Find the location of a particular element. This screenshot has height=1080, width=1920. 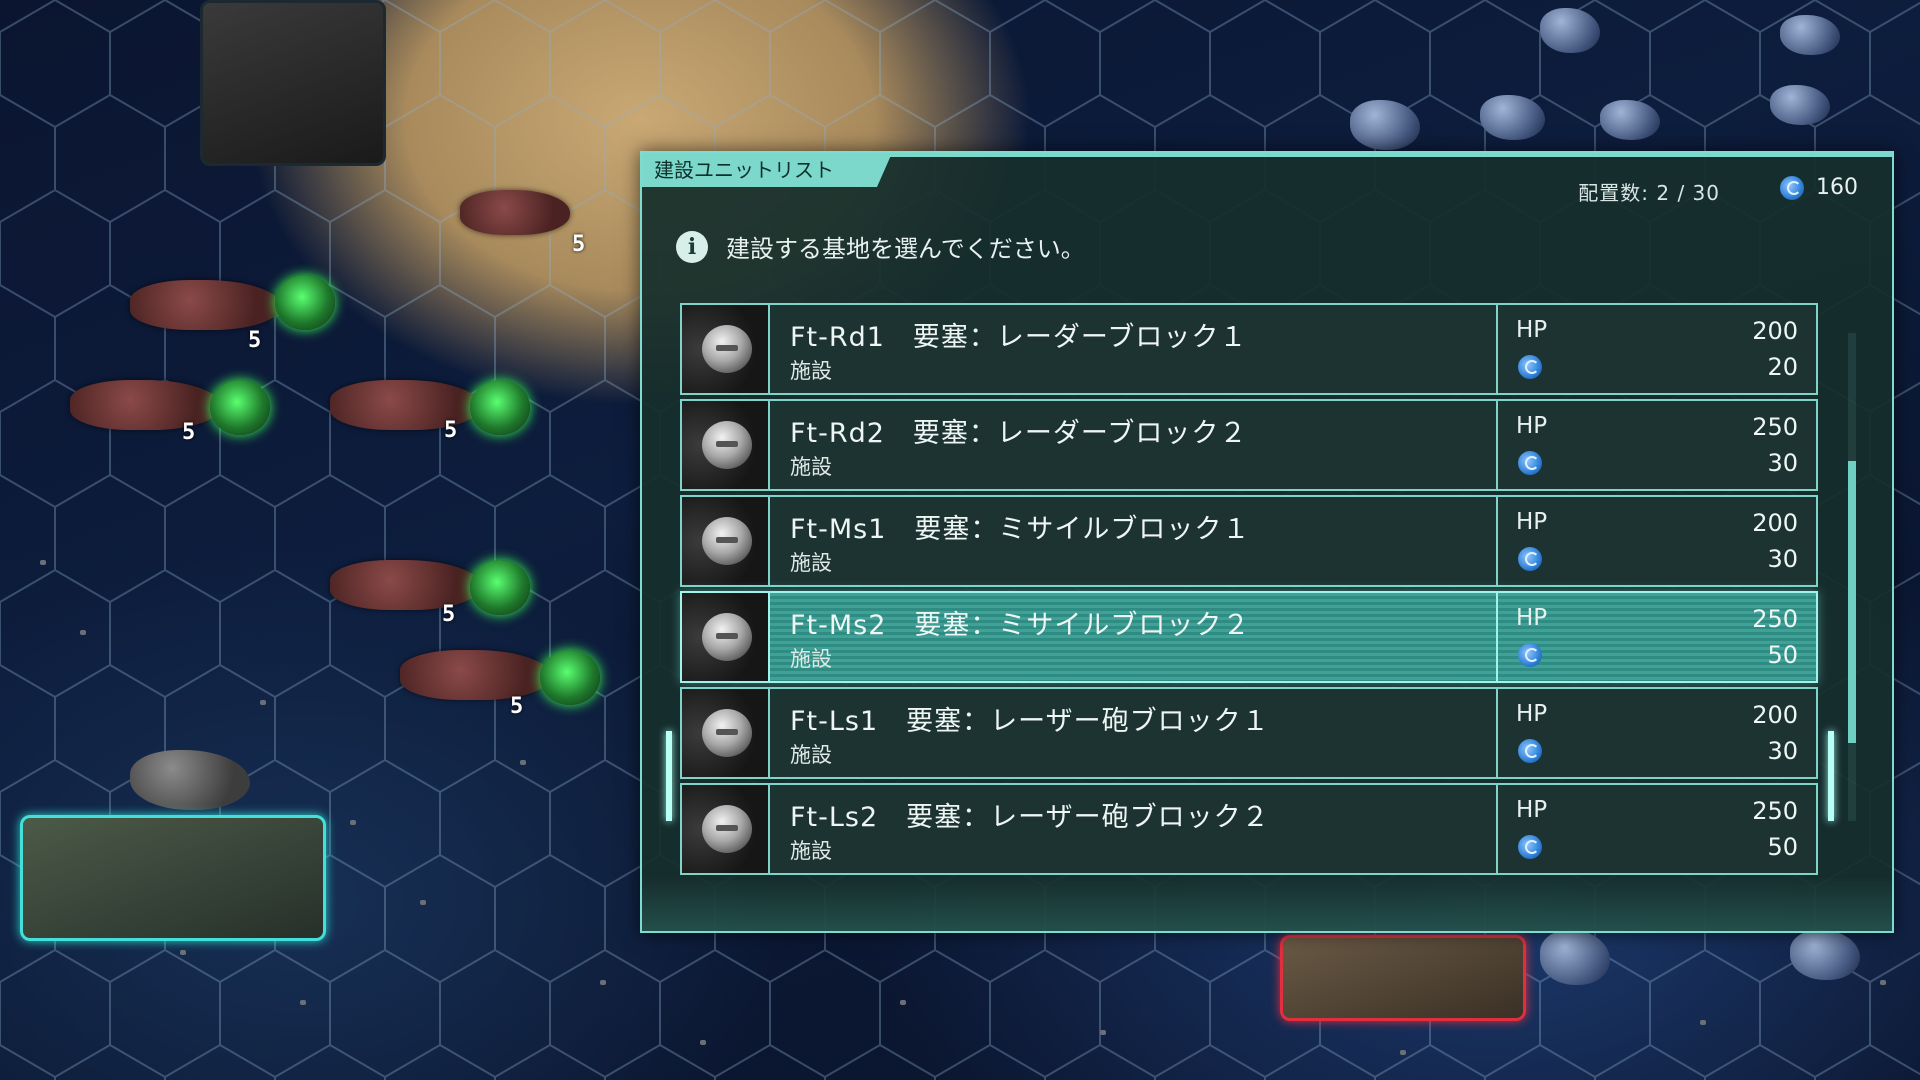

info-text: 建設する基地を選んでください。 is located at coordinates (905, 249).